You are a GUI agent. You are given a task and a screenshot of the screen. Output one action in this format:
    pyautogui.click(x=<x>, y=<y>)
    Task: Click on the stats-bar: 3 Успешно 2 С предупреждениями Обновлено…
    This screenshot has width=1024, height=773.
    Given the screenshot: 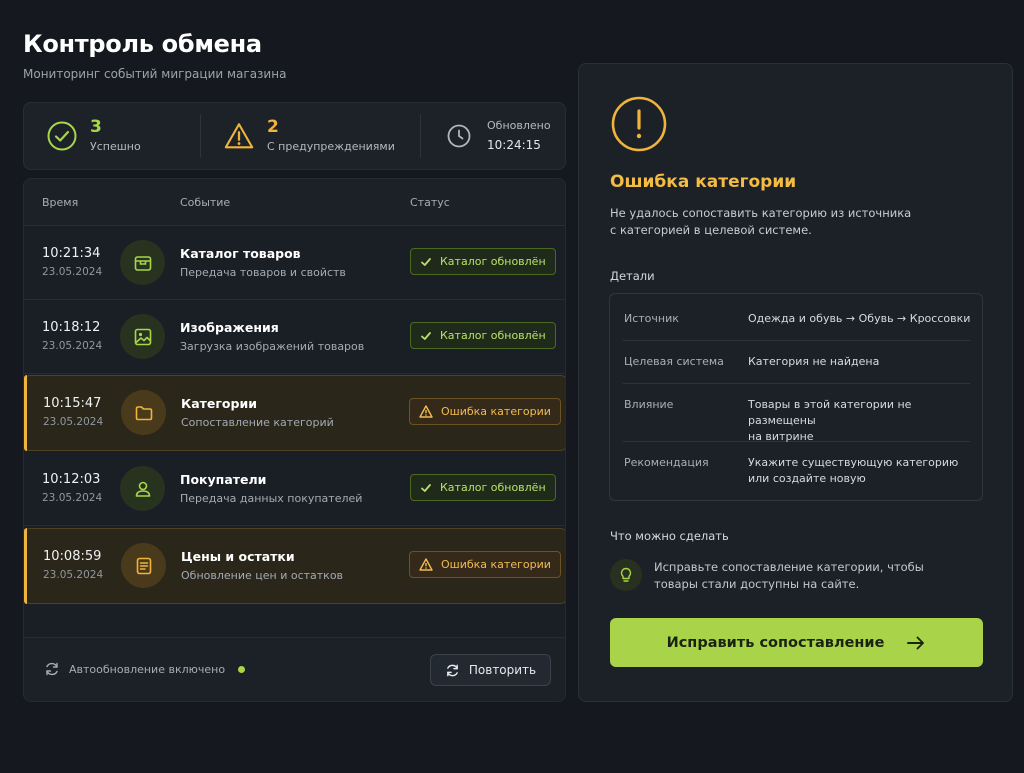 What is the action you would take?
    pyautogui.click(x=294, y=136)
    